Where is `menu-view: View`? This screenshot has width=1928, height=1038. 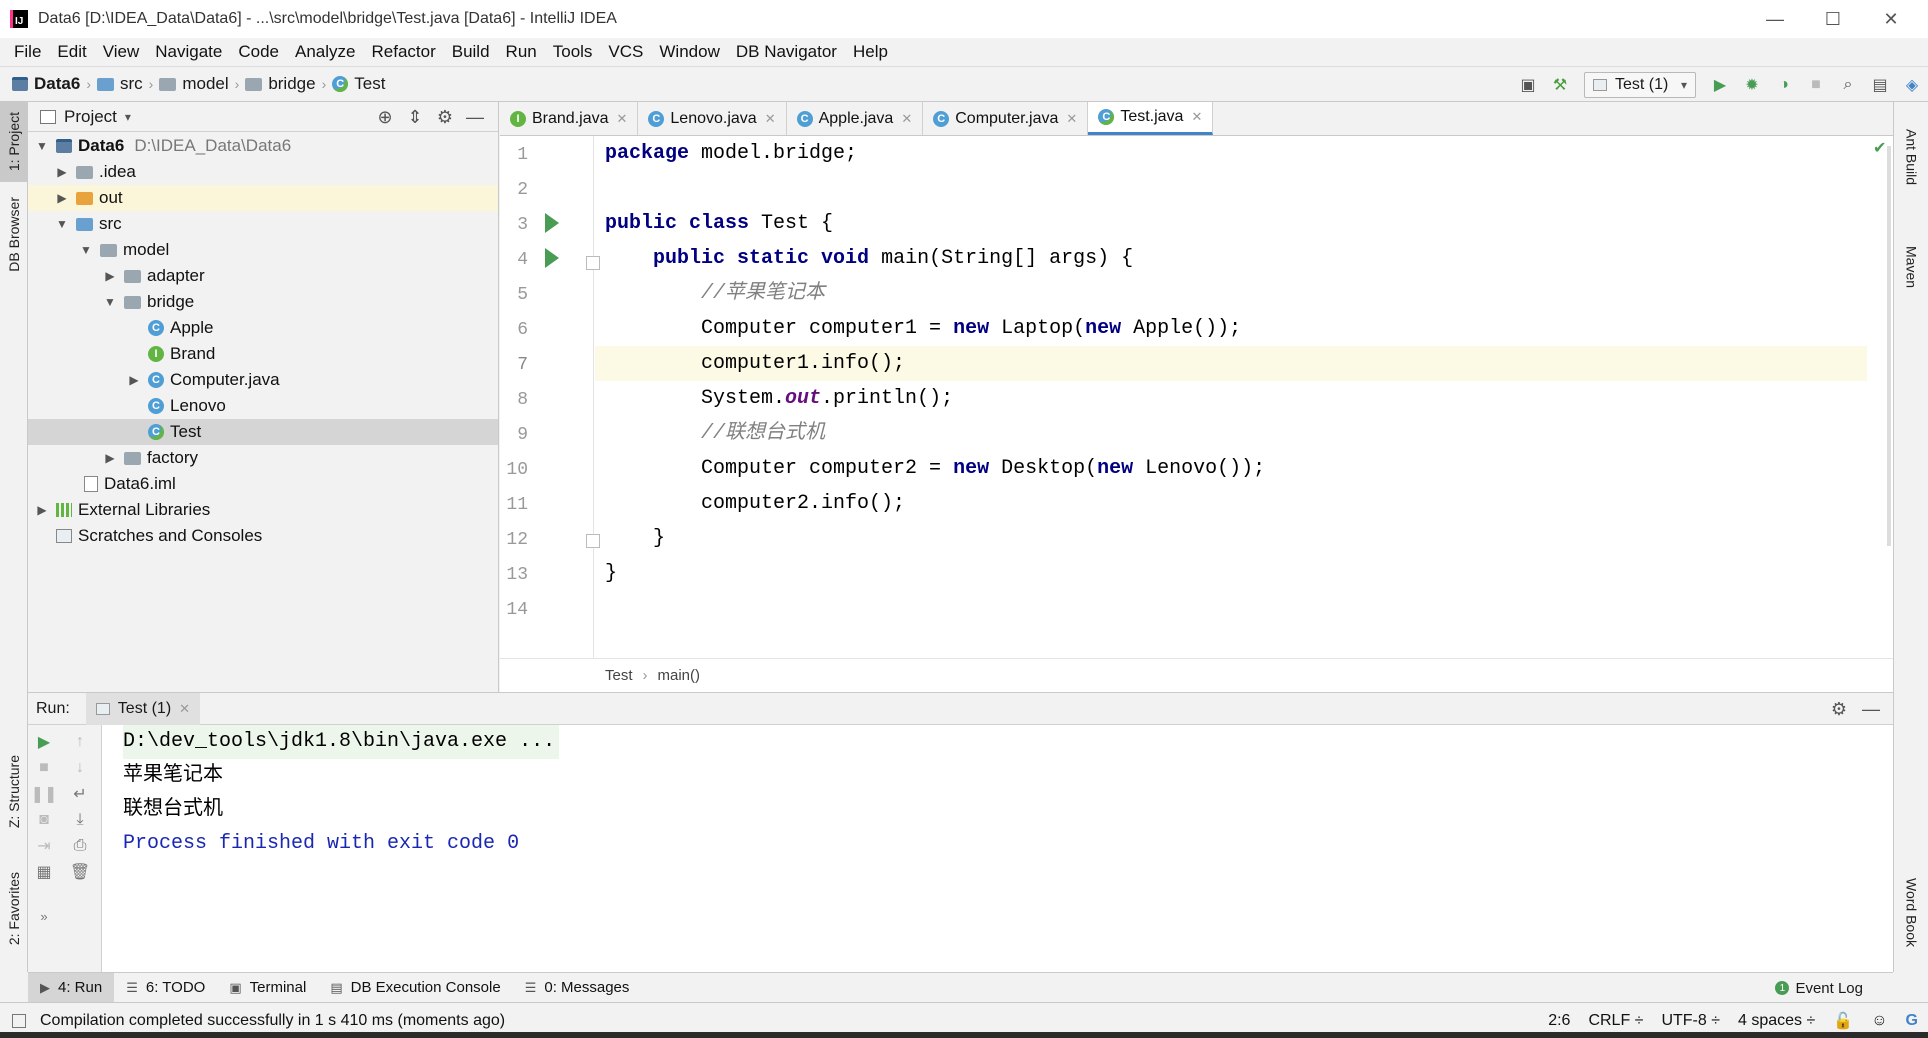 menu-view: View is located at coordinates (121, 52).